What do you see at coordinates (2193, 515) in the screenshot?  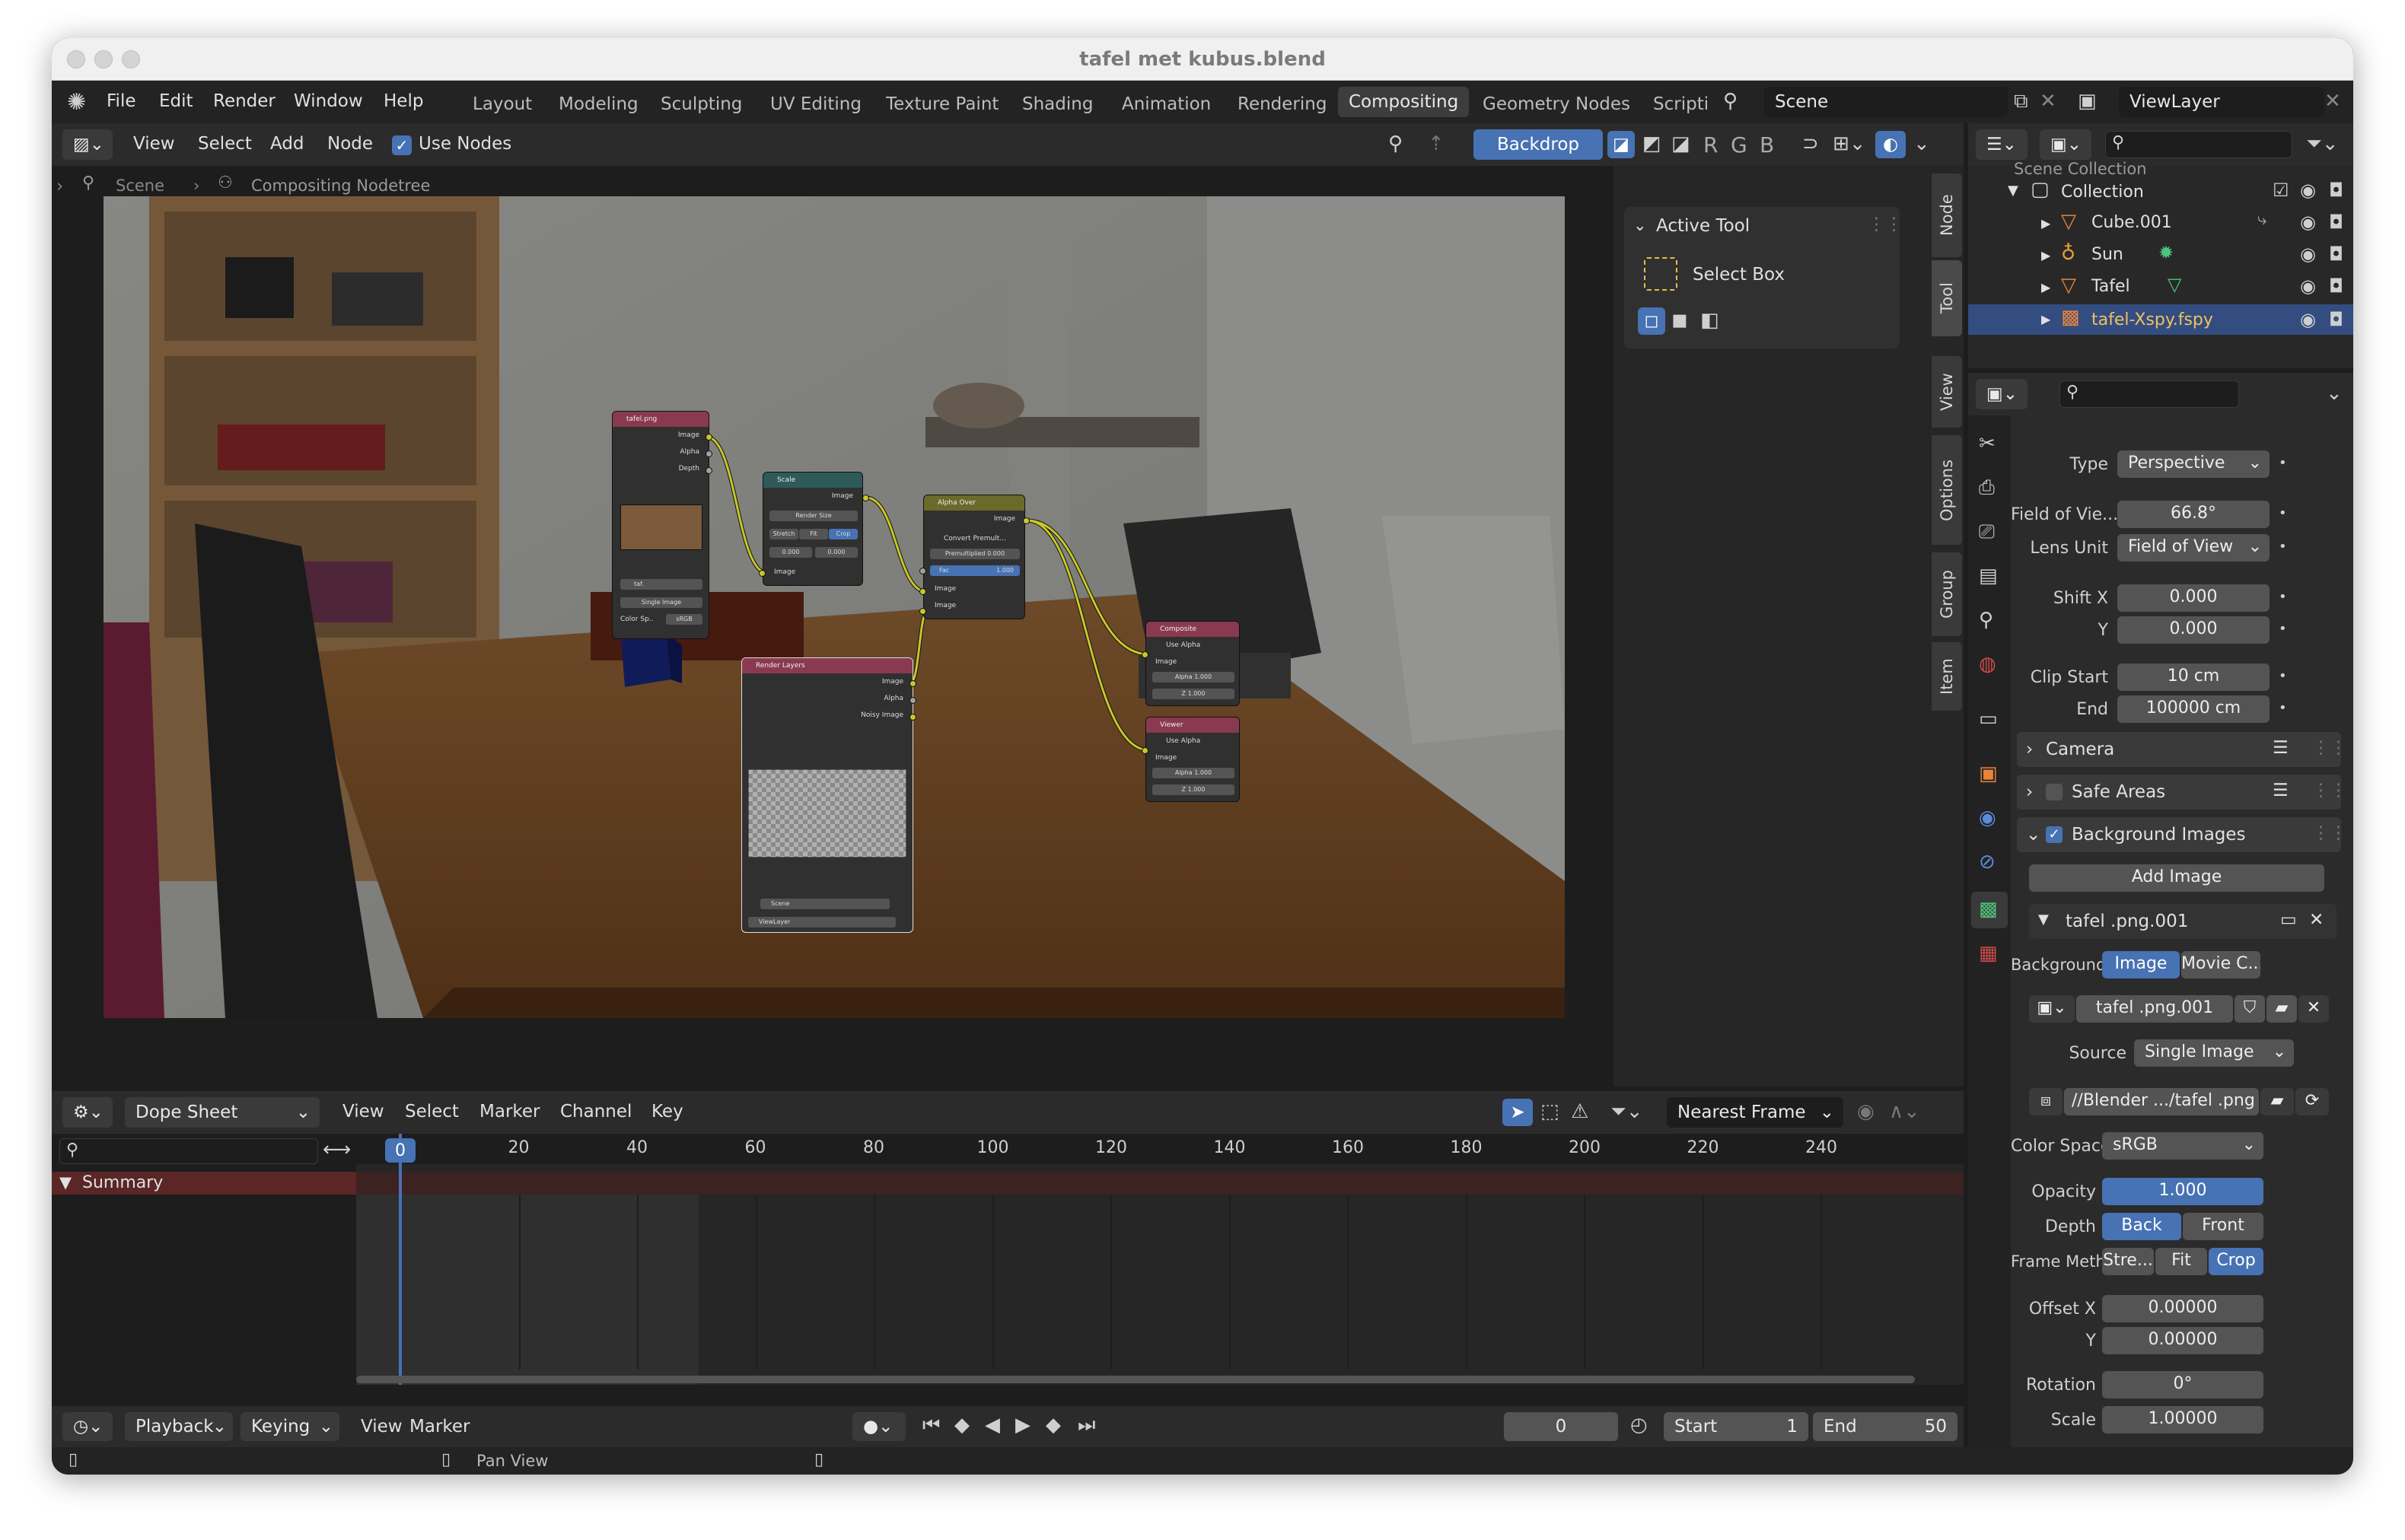 I see `fov-field: 66.8°` at bounding box center [2193, 515].